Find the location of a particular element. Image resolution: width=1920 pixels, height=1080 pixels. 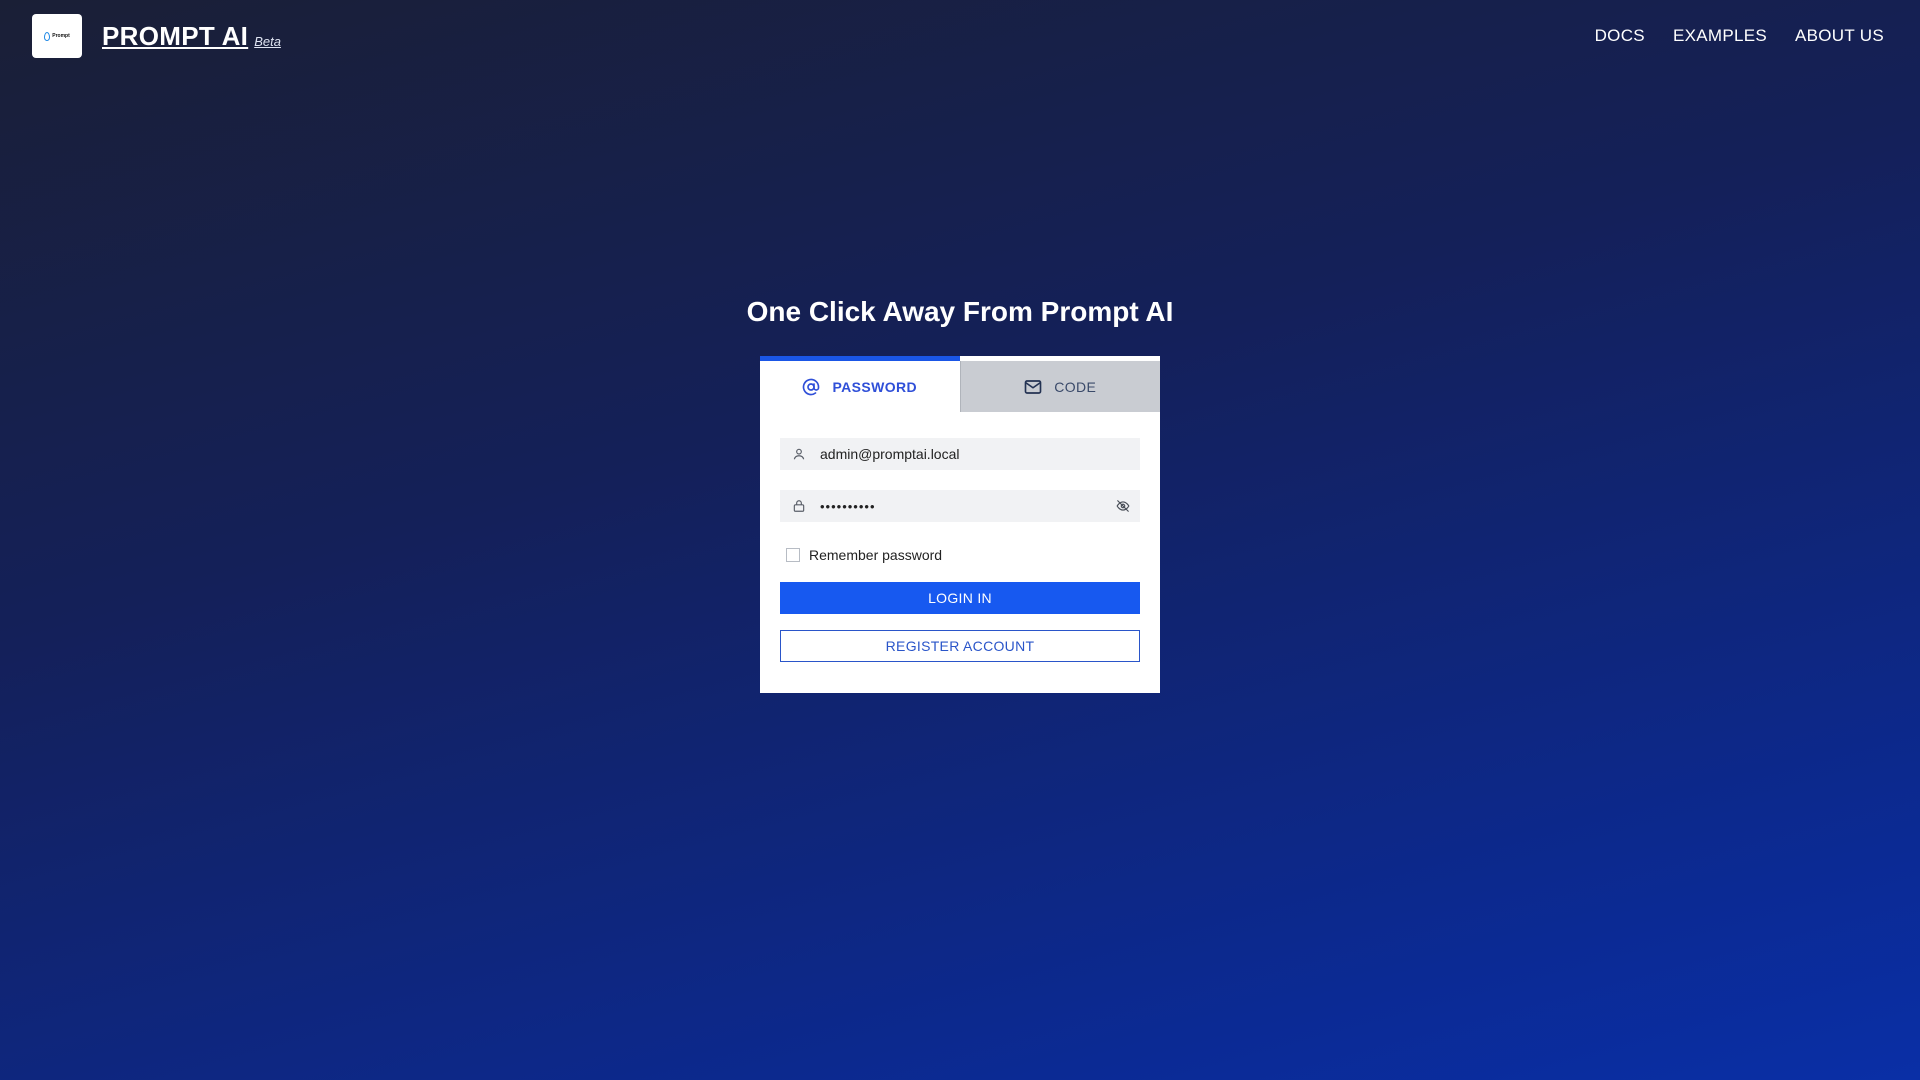

remember-password-label: Remember password is located at coordinates (876, 555).